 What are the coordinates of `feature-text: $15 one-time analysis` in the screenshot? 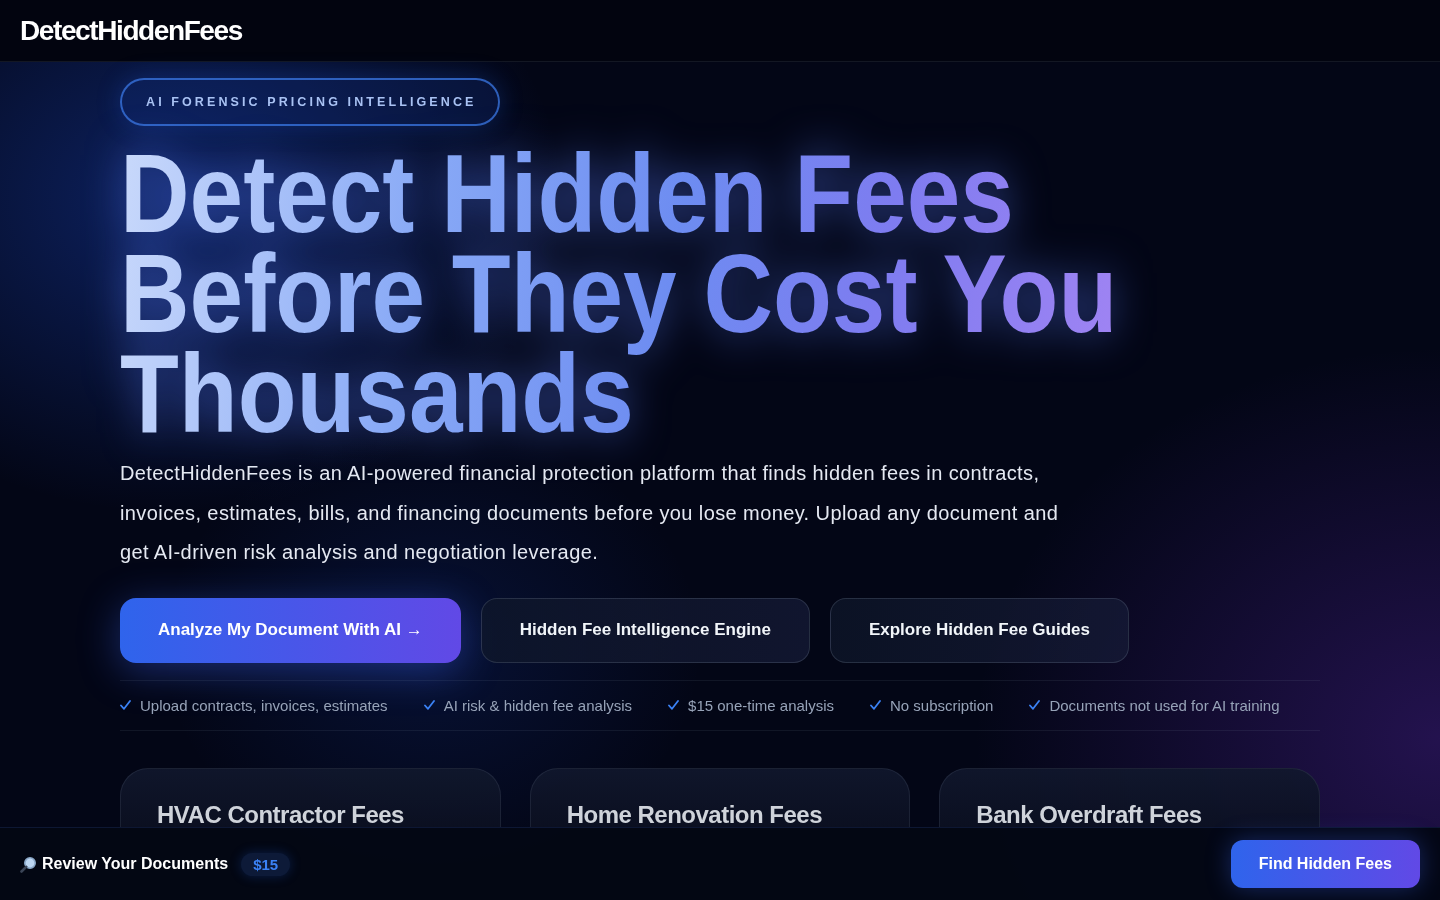 It's located at (761, 705).